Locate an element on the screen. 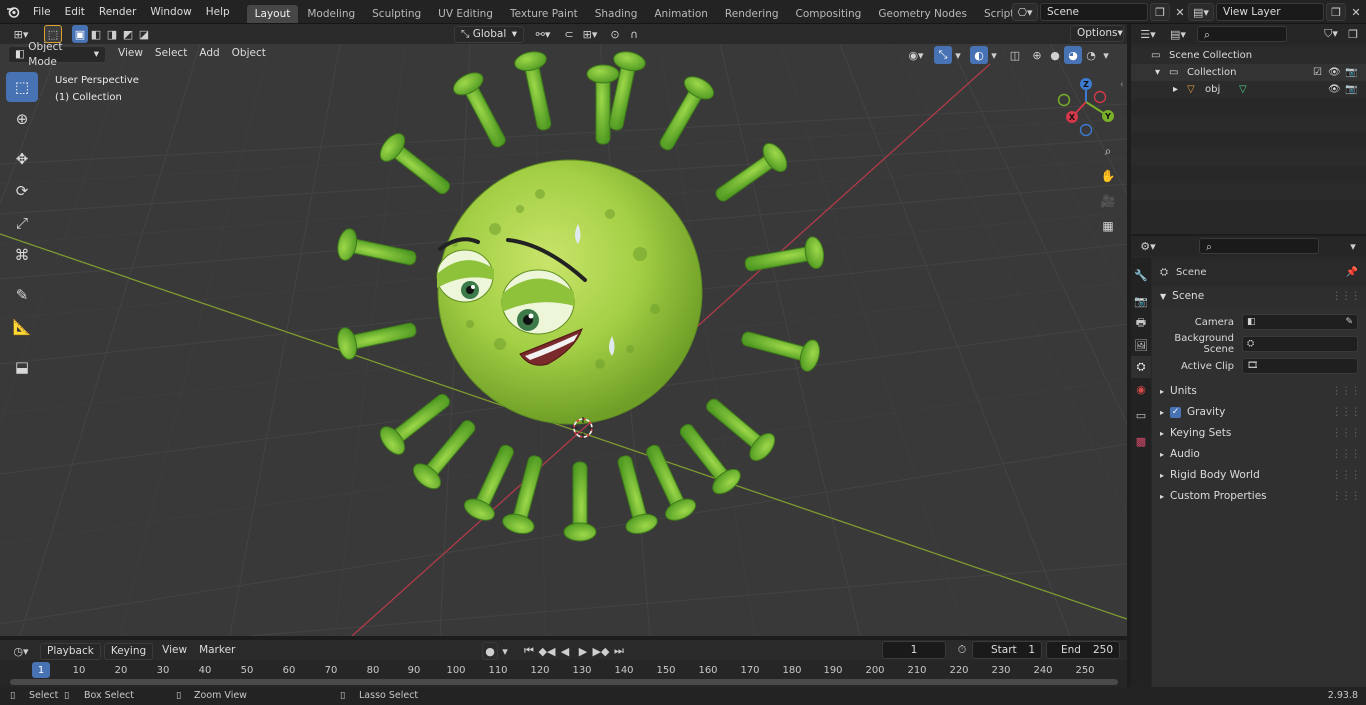  filter-icon: ⛉▾ is located at coordinates (1331, 34).